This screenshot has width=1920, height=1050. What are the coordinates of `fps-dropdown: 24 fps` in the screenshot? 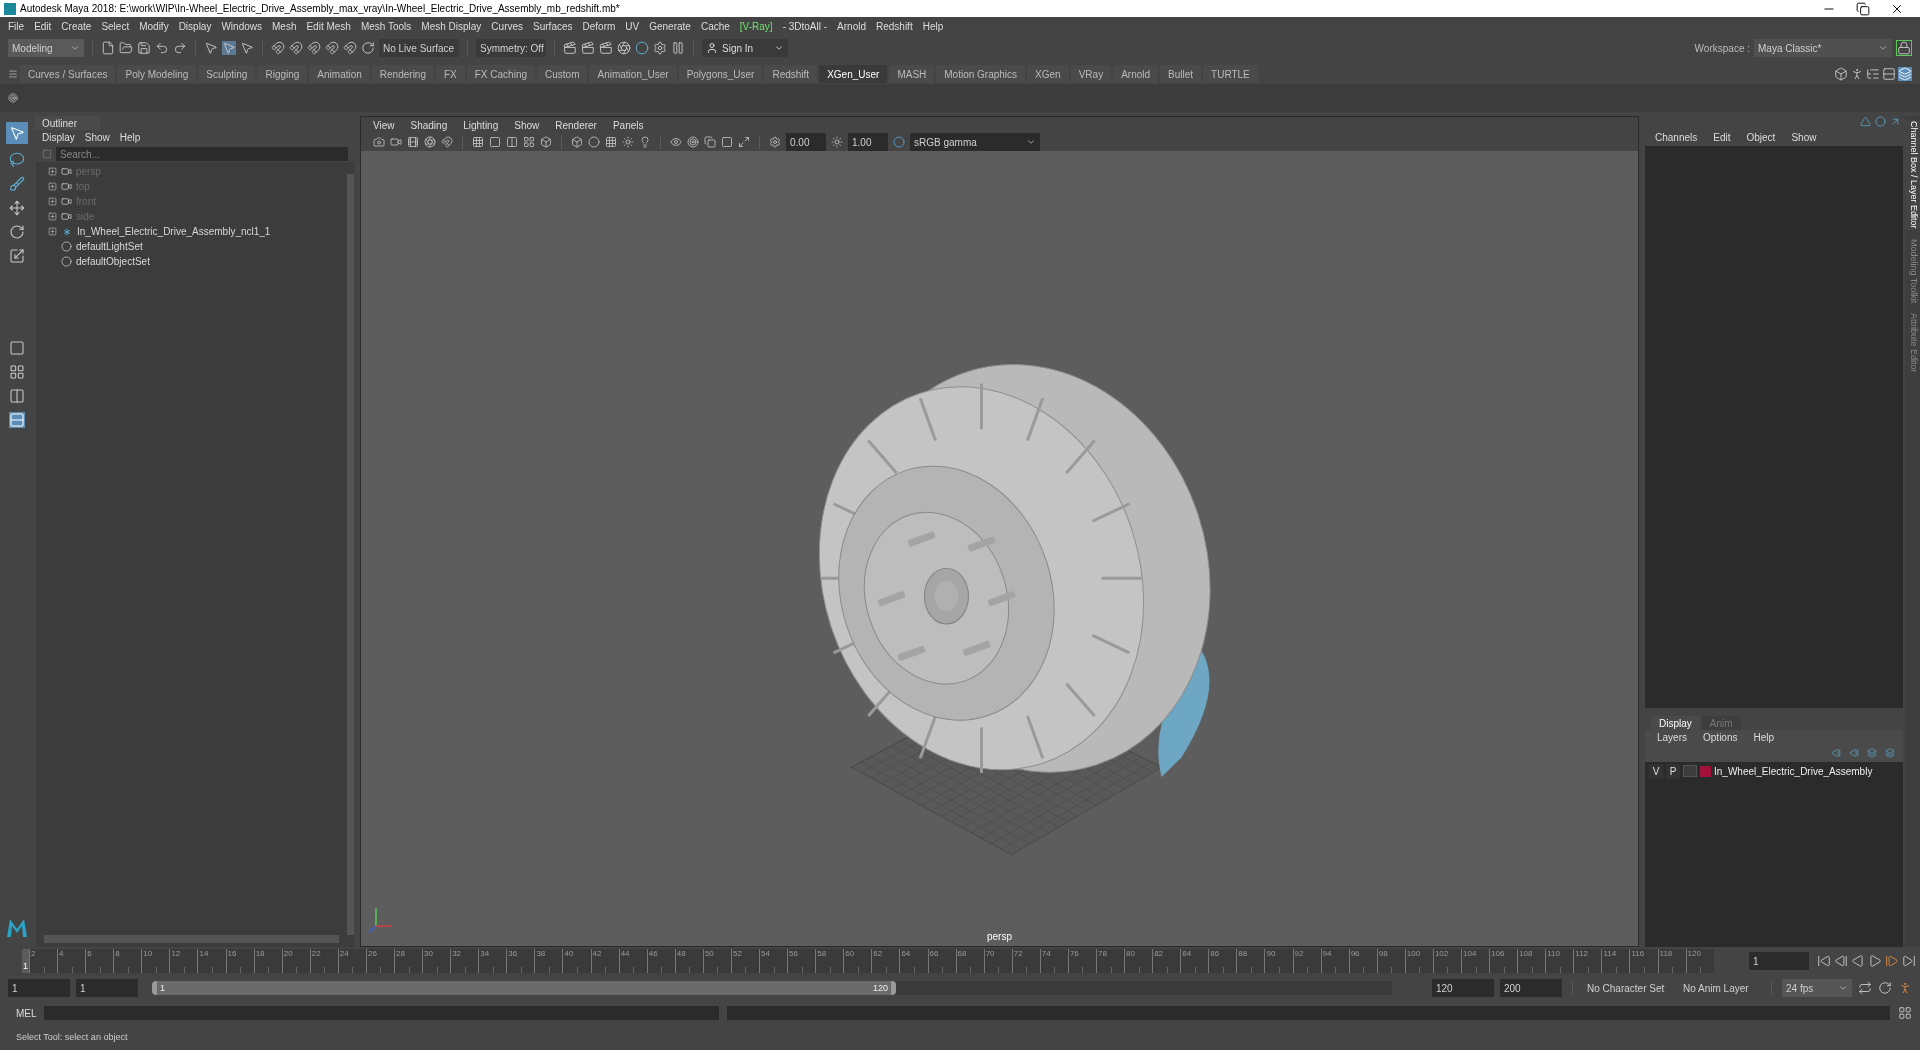 It's located at (1817, 988).